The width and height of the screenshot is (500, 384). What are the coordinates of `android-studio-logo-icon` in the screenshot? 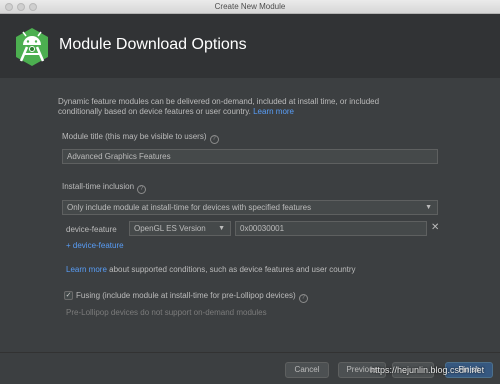 It's located at (32, 47).